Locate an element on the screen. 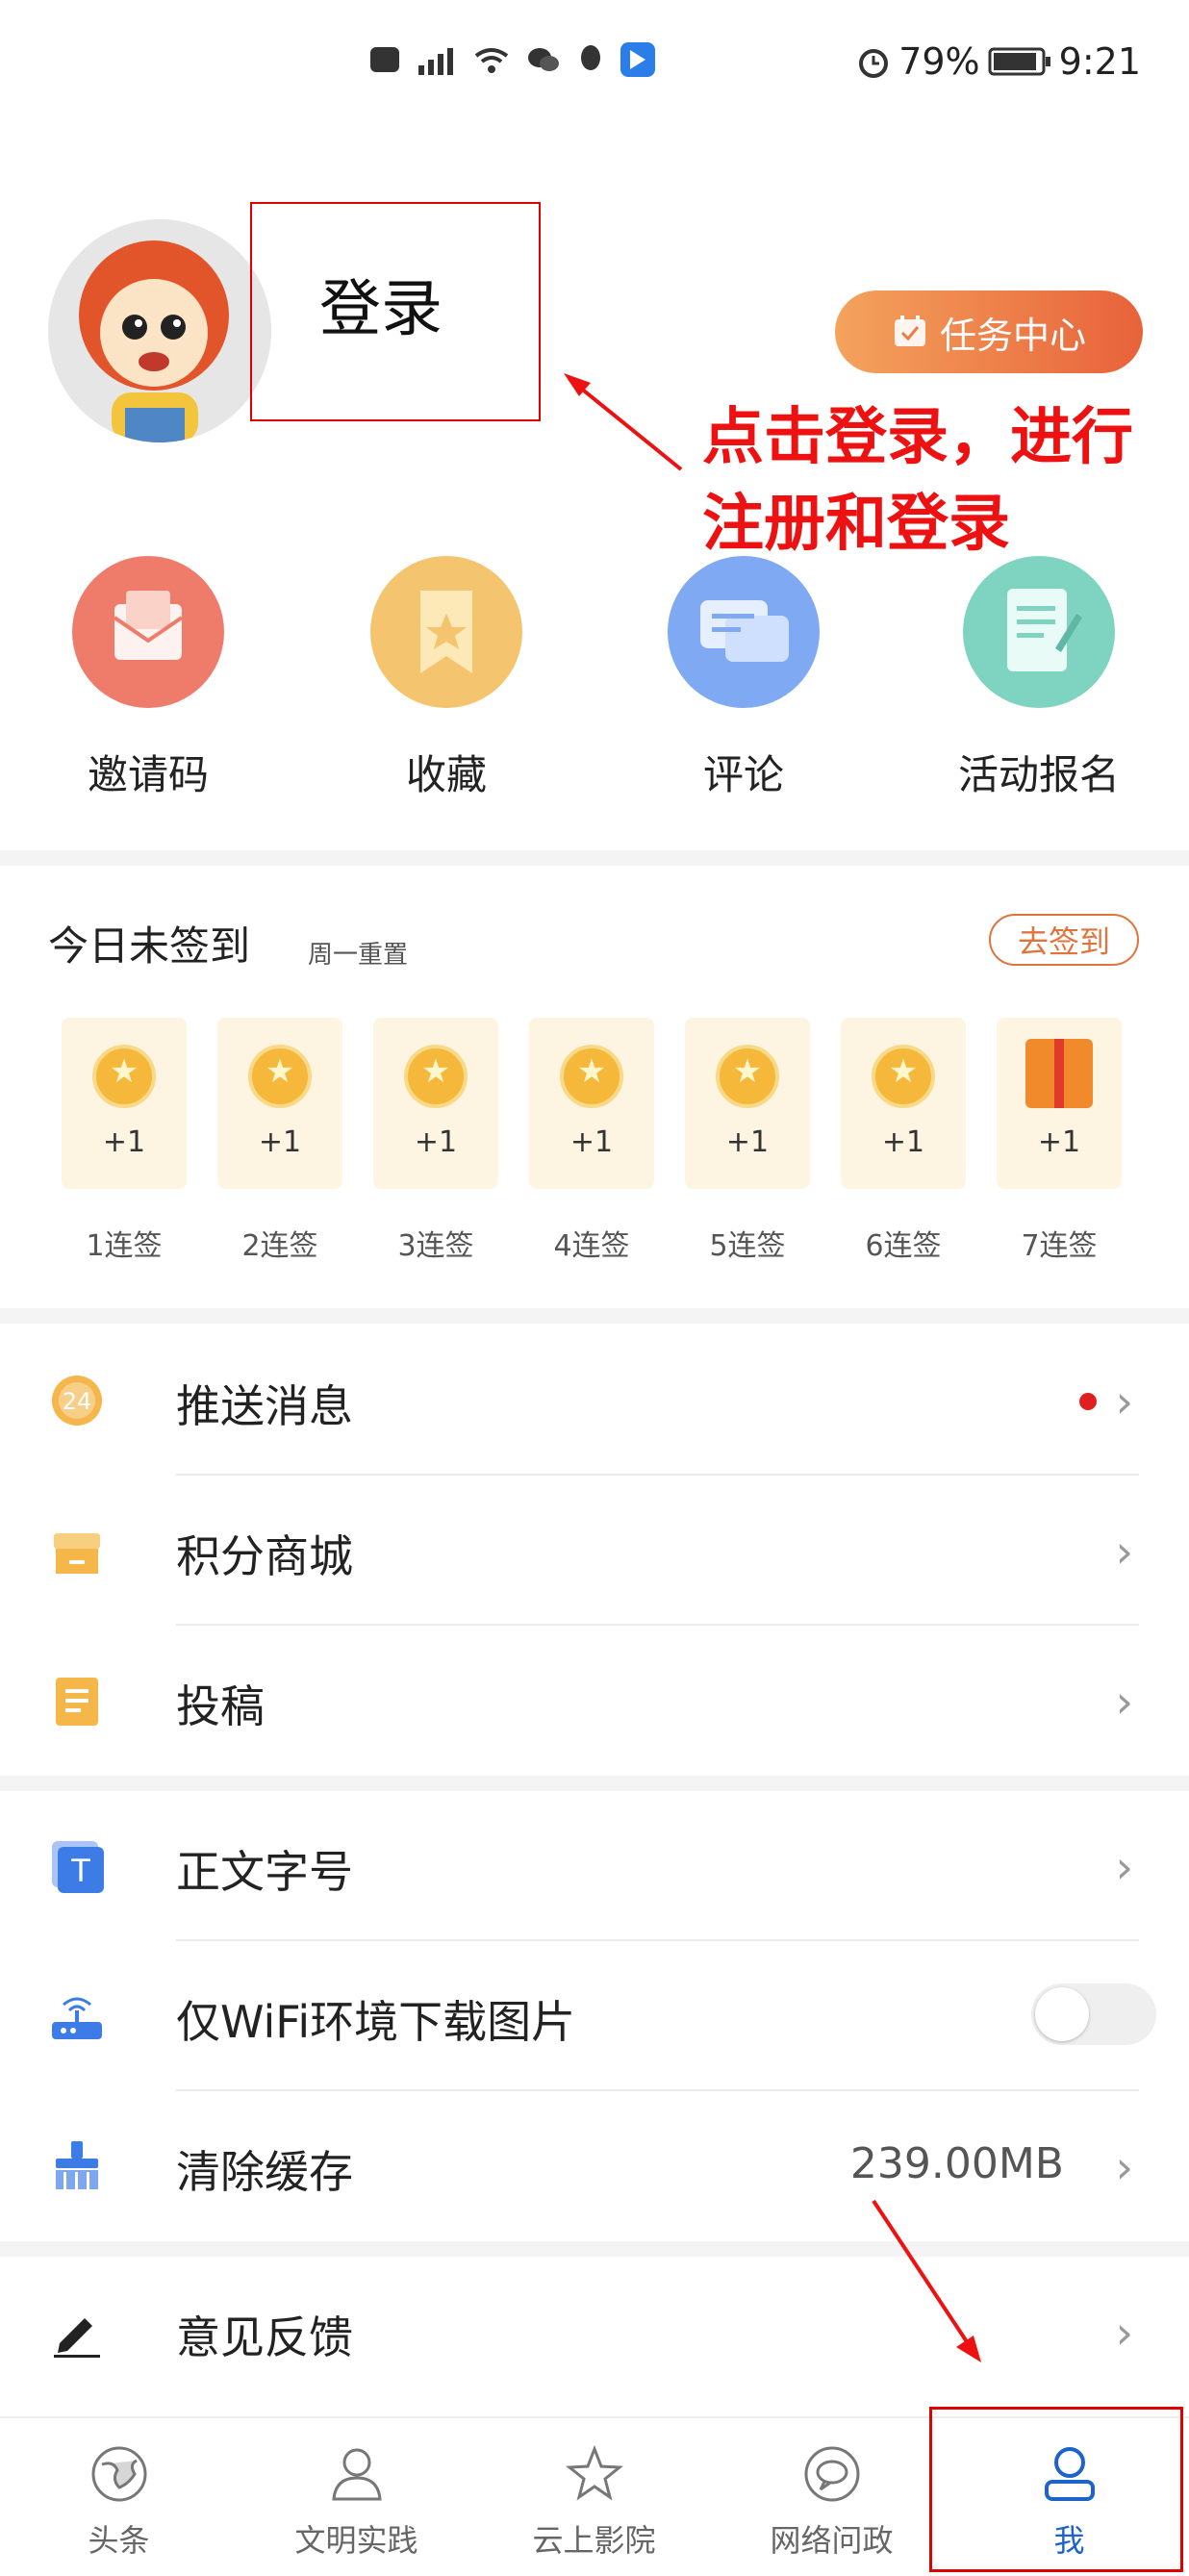 The height and width of the screenshot is (2576, 1189). signin-day-2: +1 is located at coordinates (279, 1104).